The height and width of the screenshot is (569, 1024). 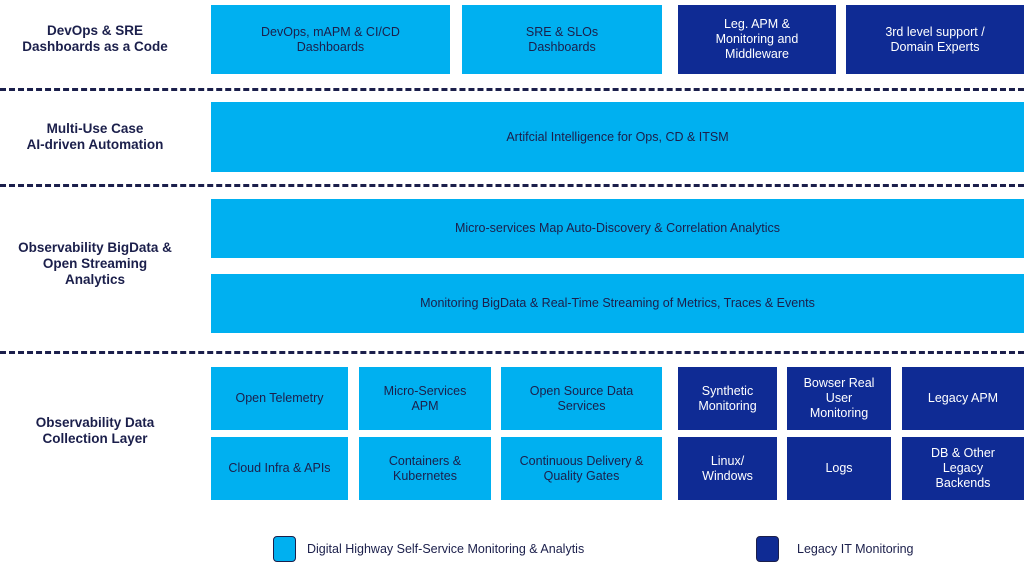 I want to click on box-3rd-level-support: 3rd level support / Domain Experts, so click(x=935, y=39).